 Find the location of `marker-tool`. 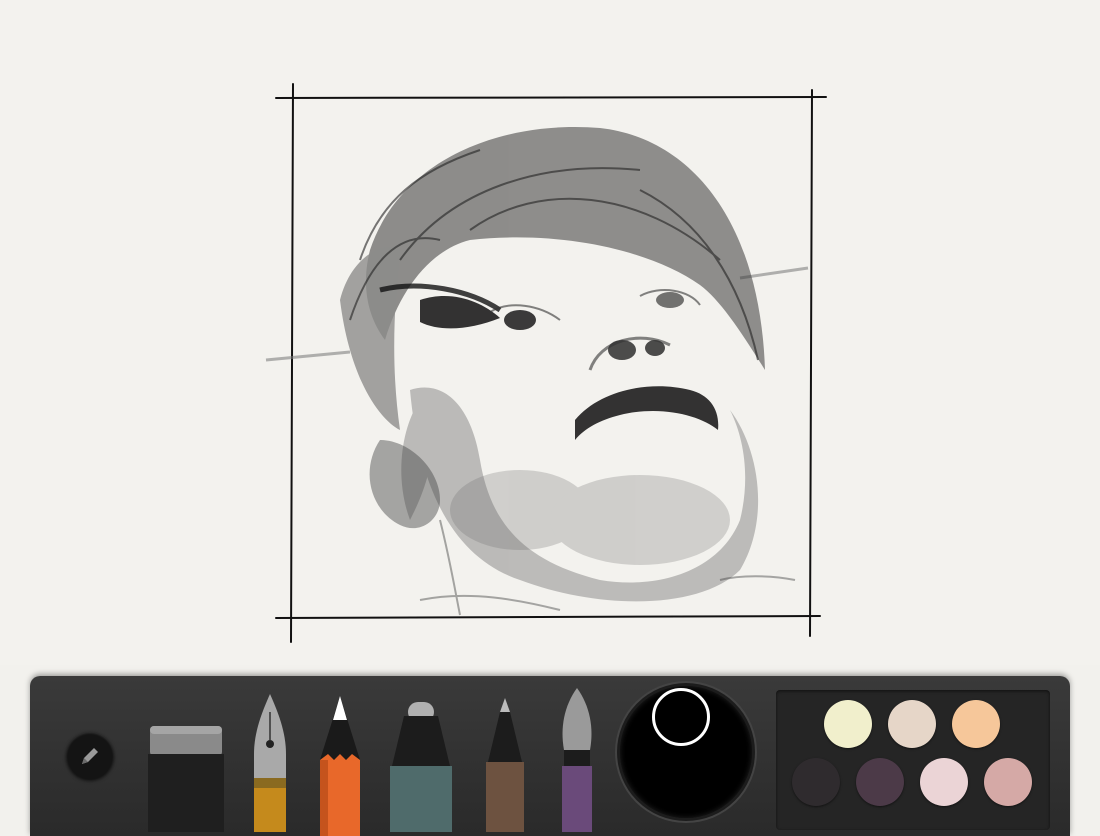

marker-tool is located at coordinates (421, 767).